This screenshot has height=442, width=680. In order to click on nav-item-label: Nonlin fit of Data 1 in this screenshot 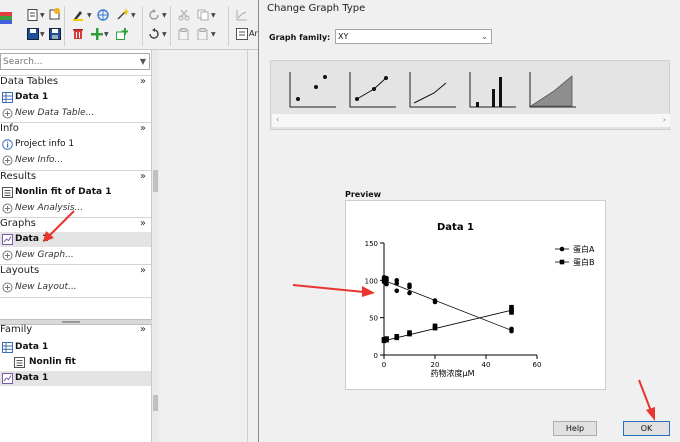, I will do `click(63, 192)`.